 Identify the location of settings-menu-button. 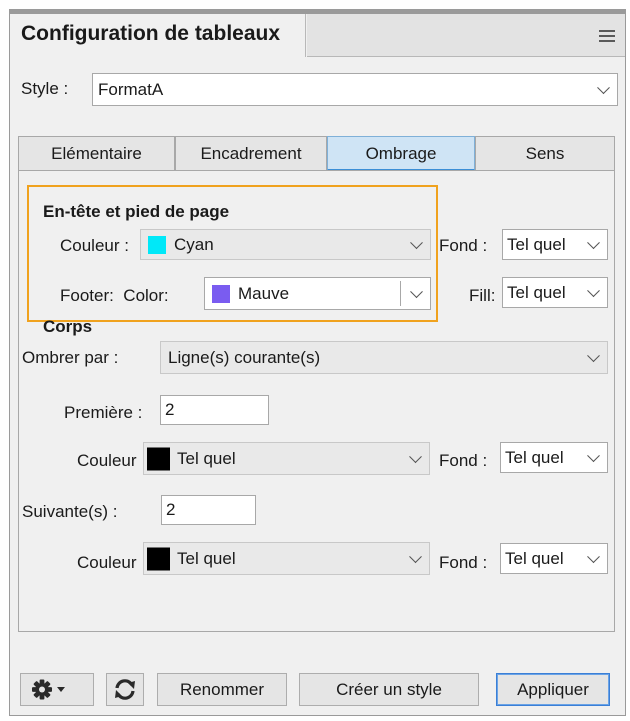
(57, 689).